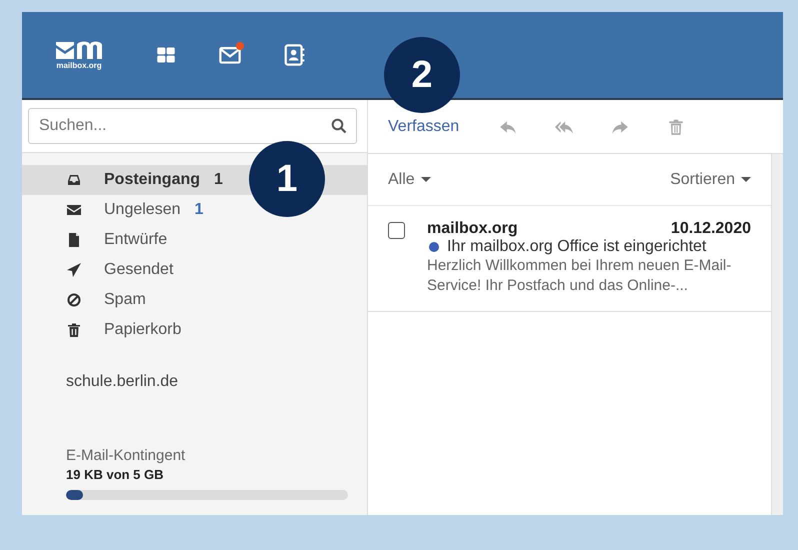 This screenshot has height=550, width=798. I want to click on sort-dropdown: Sortieren, so click(710, 179).